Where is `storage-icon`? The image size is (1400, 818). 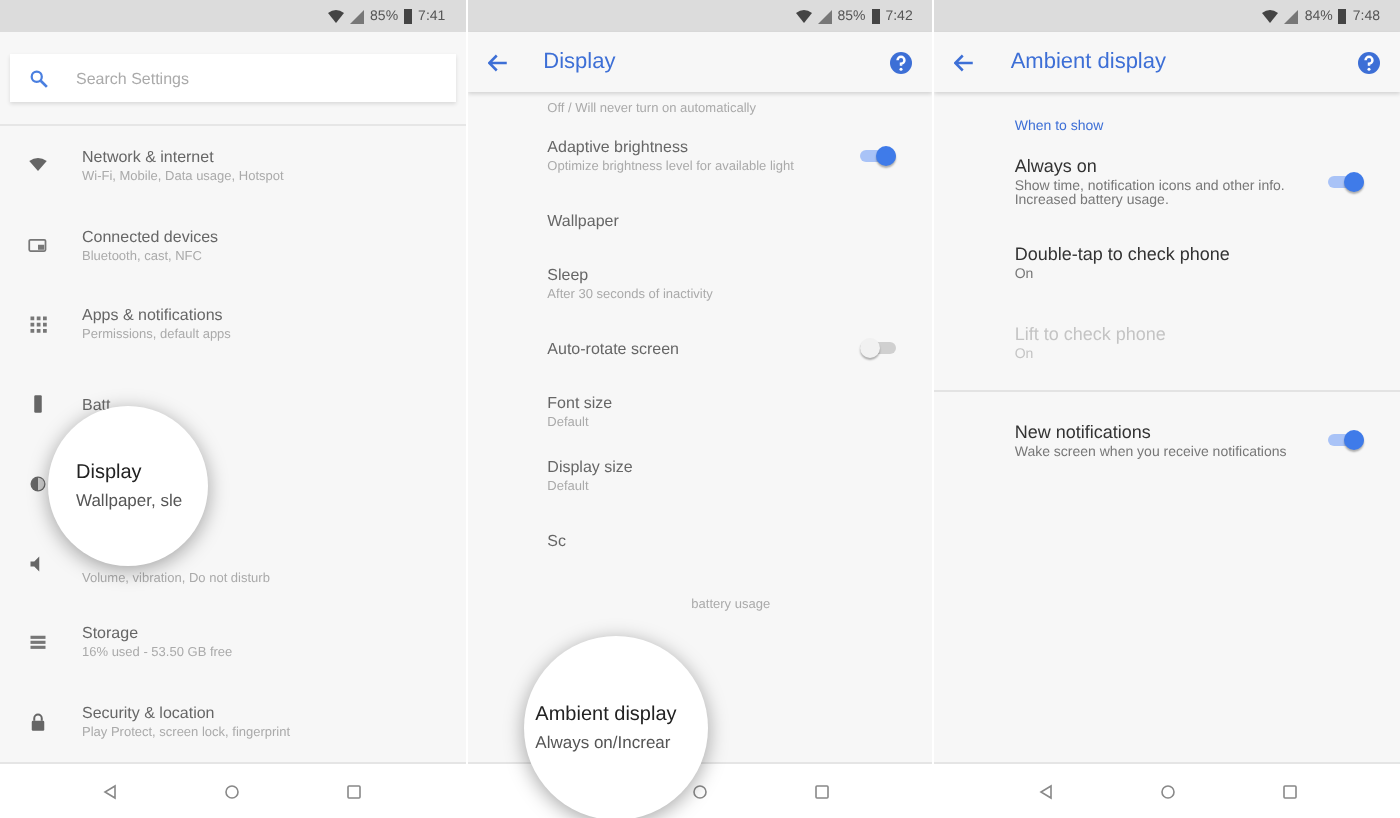 storage-icon is located at coordinates (38, 642).